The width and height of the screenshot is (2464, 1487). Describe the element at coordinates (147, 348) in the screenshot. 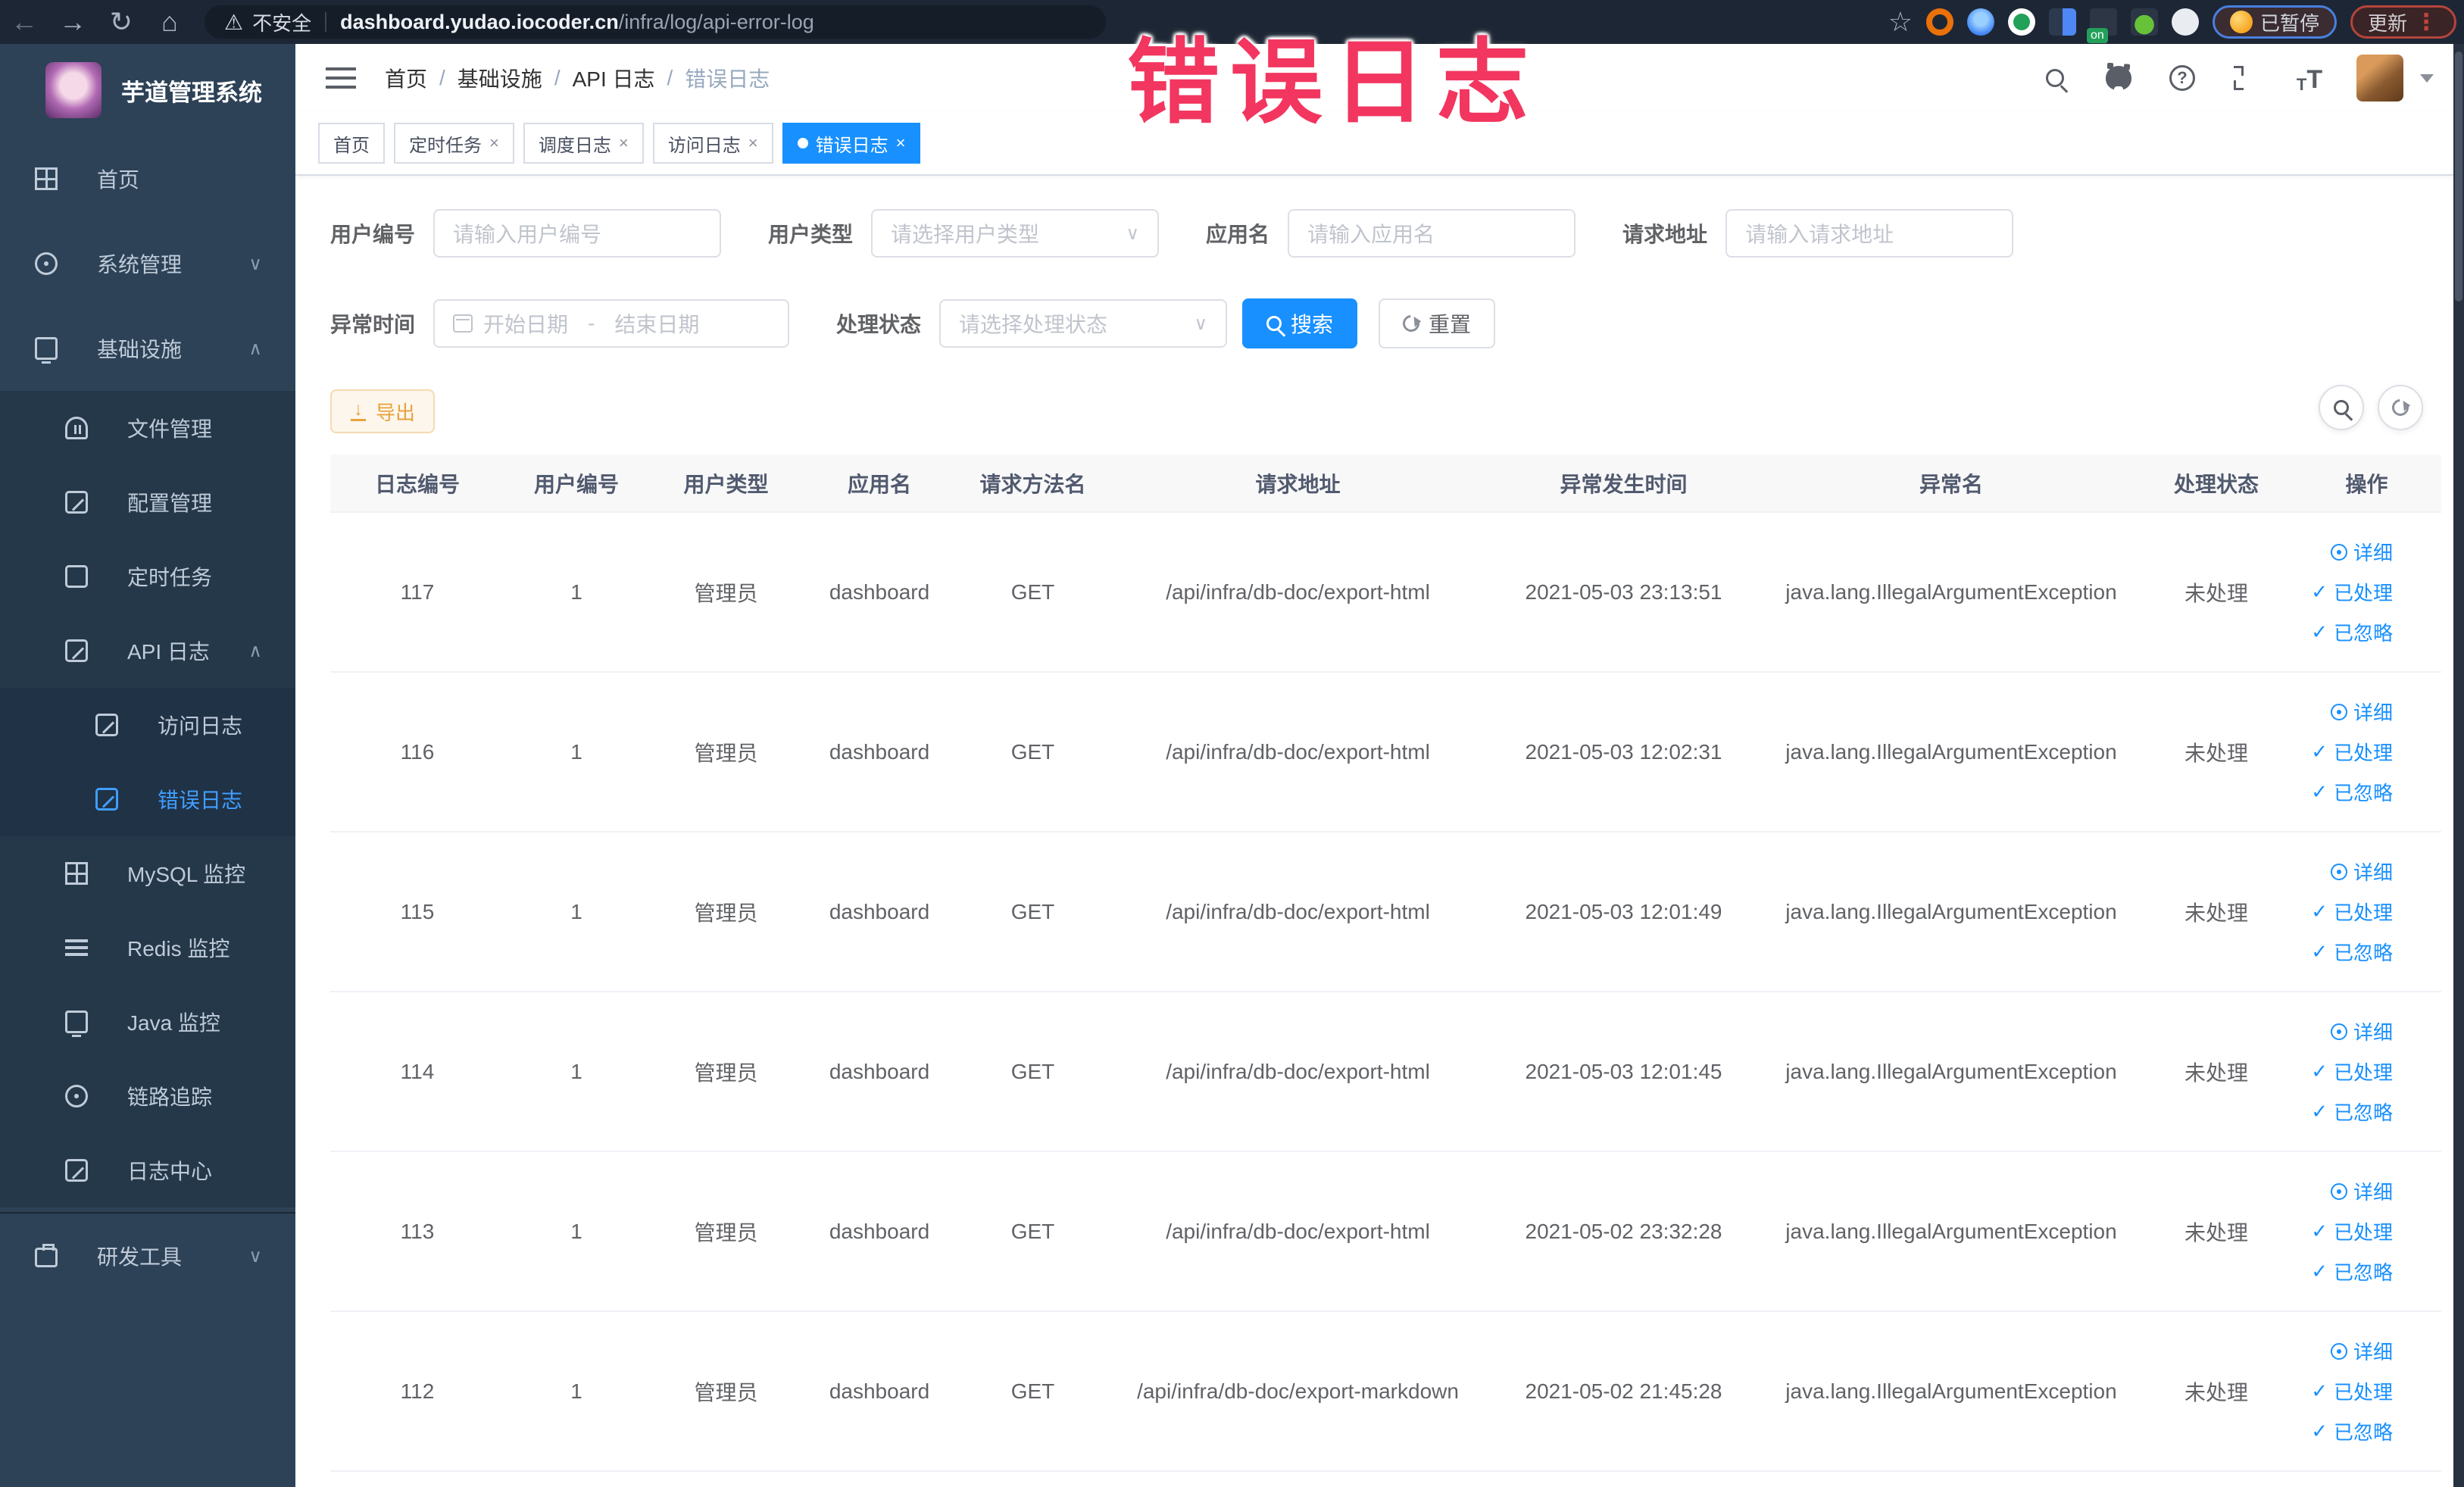

I see `sidebar-item-infrastructure: 基础设施 ∧` at that location.